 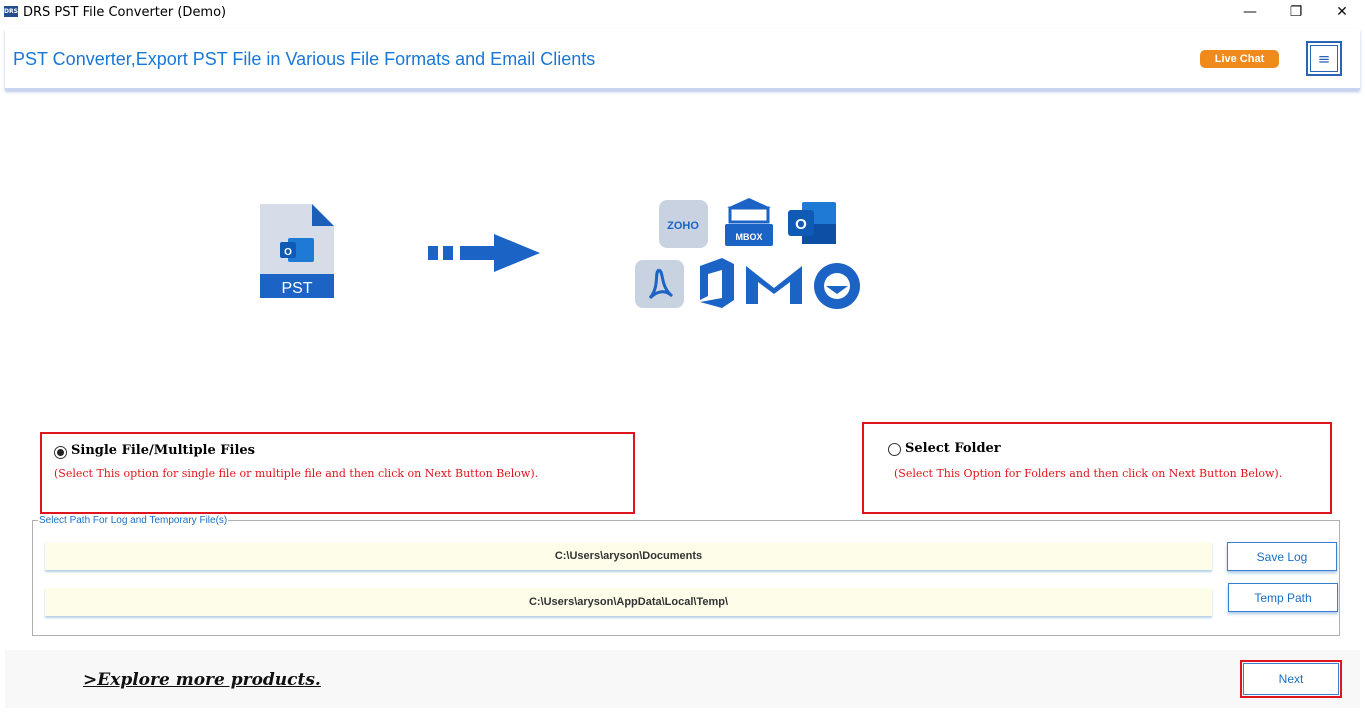 What do you see at coordinates (296, 288) in the screenshot?
I see `pst-label: PST` at bounding box center [296, 288].